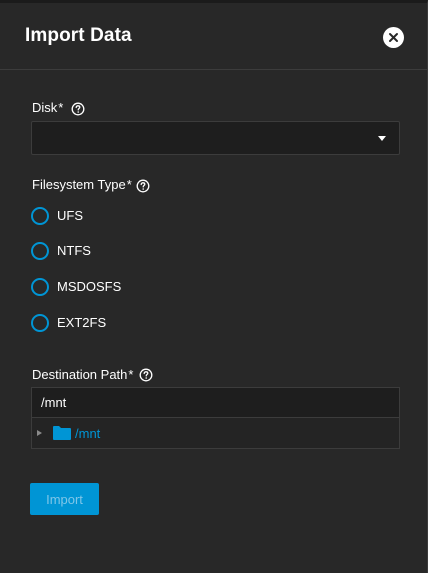  What do you see at coordinates (61, 107) in the screenshot?
I see `disk-required-mark: *` at bounding box center [61, 107].